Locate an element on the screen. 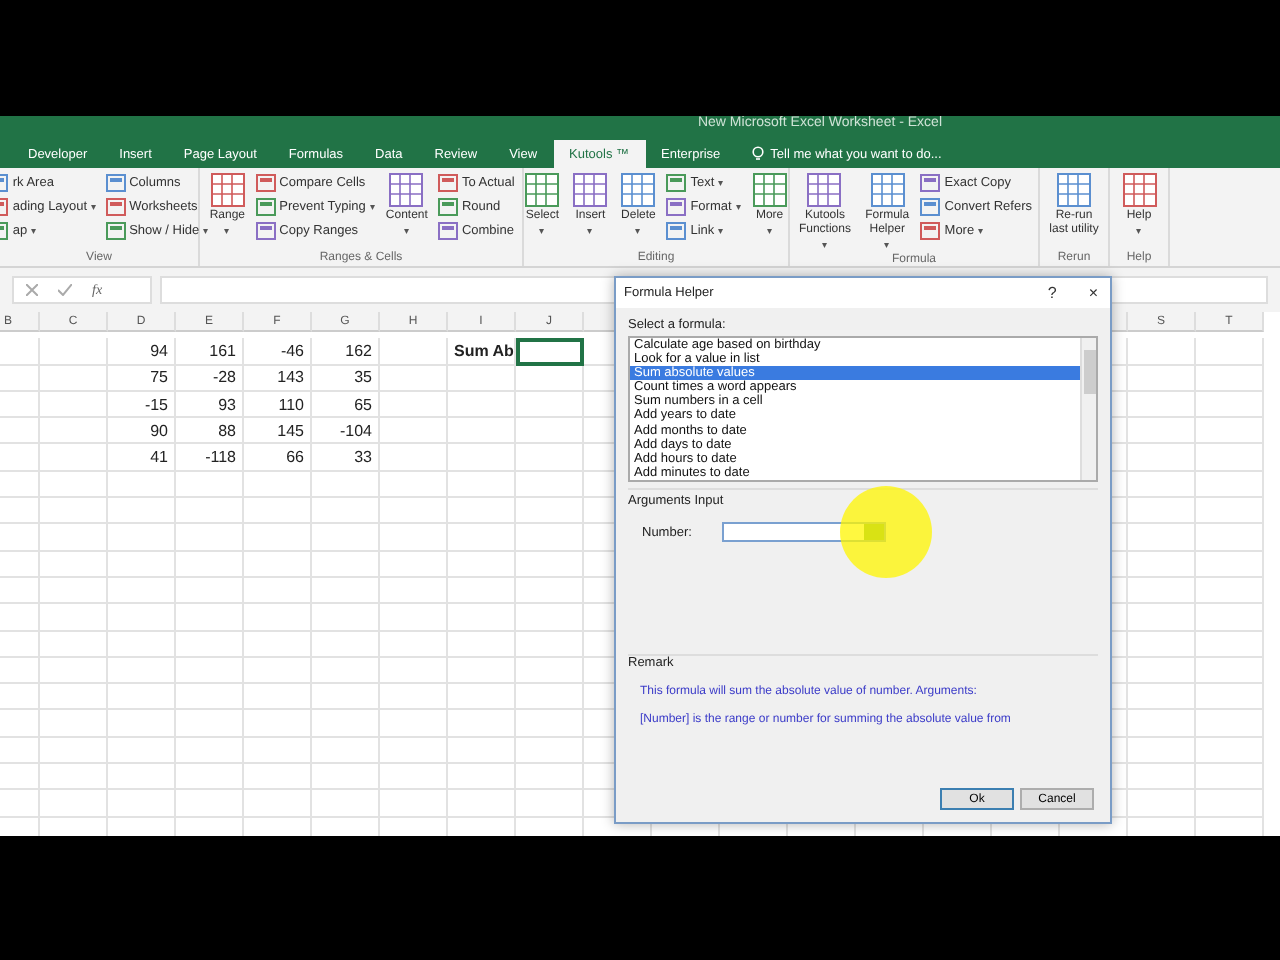 The image size is (1280, 960). table-cell: 33 is located at coordinates (346, 458).